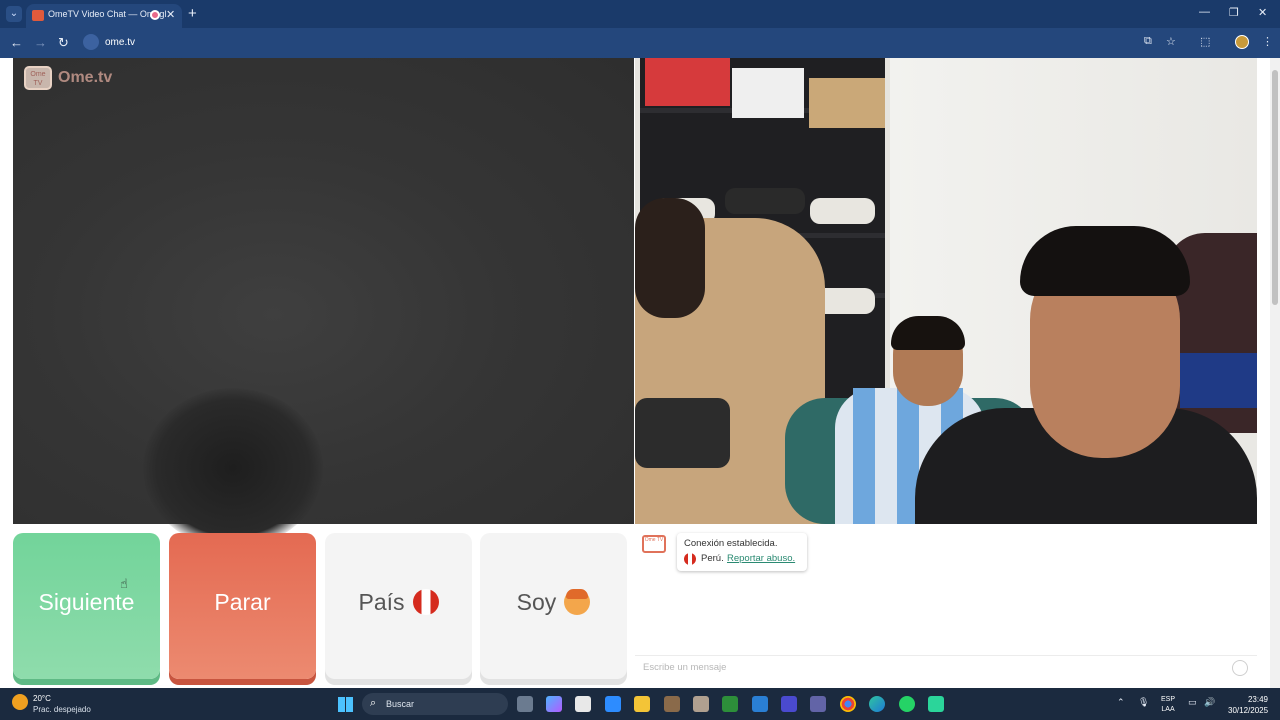  What do you see at coordinates (1275, 187) in the screenshot?
I see `scrollbar-thumb` at bounding box center [1275, 187].